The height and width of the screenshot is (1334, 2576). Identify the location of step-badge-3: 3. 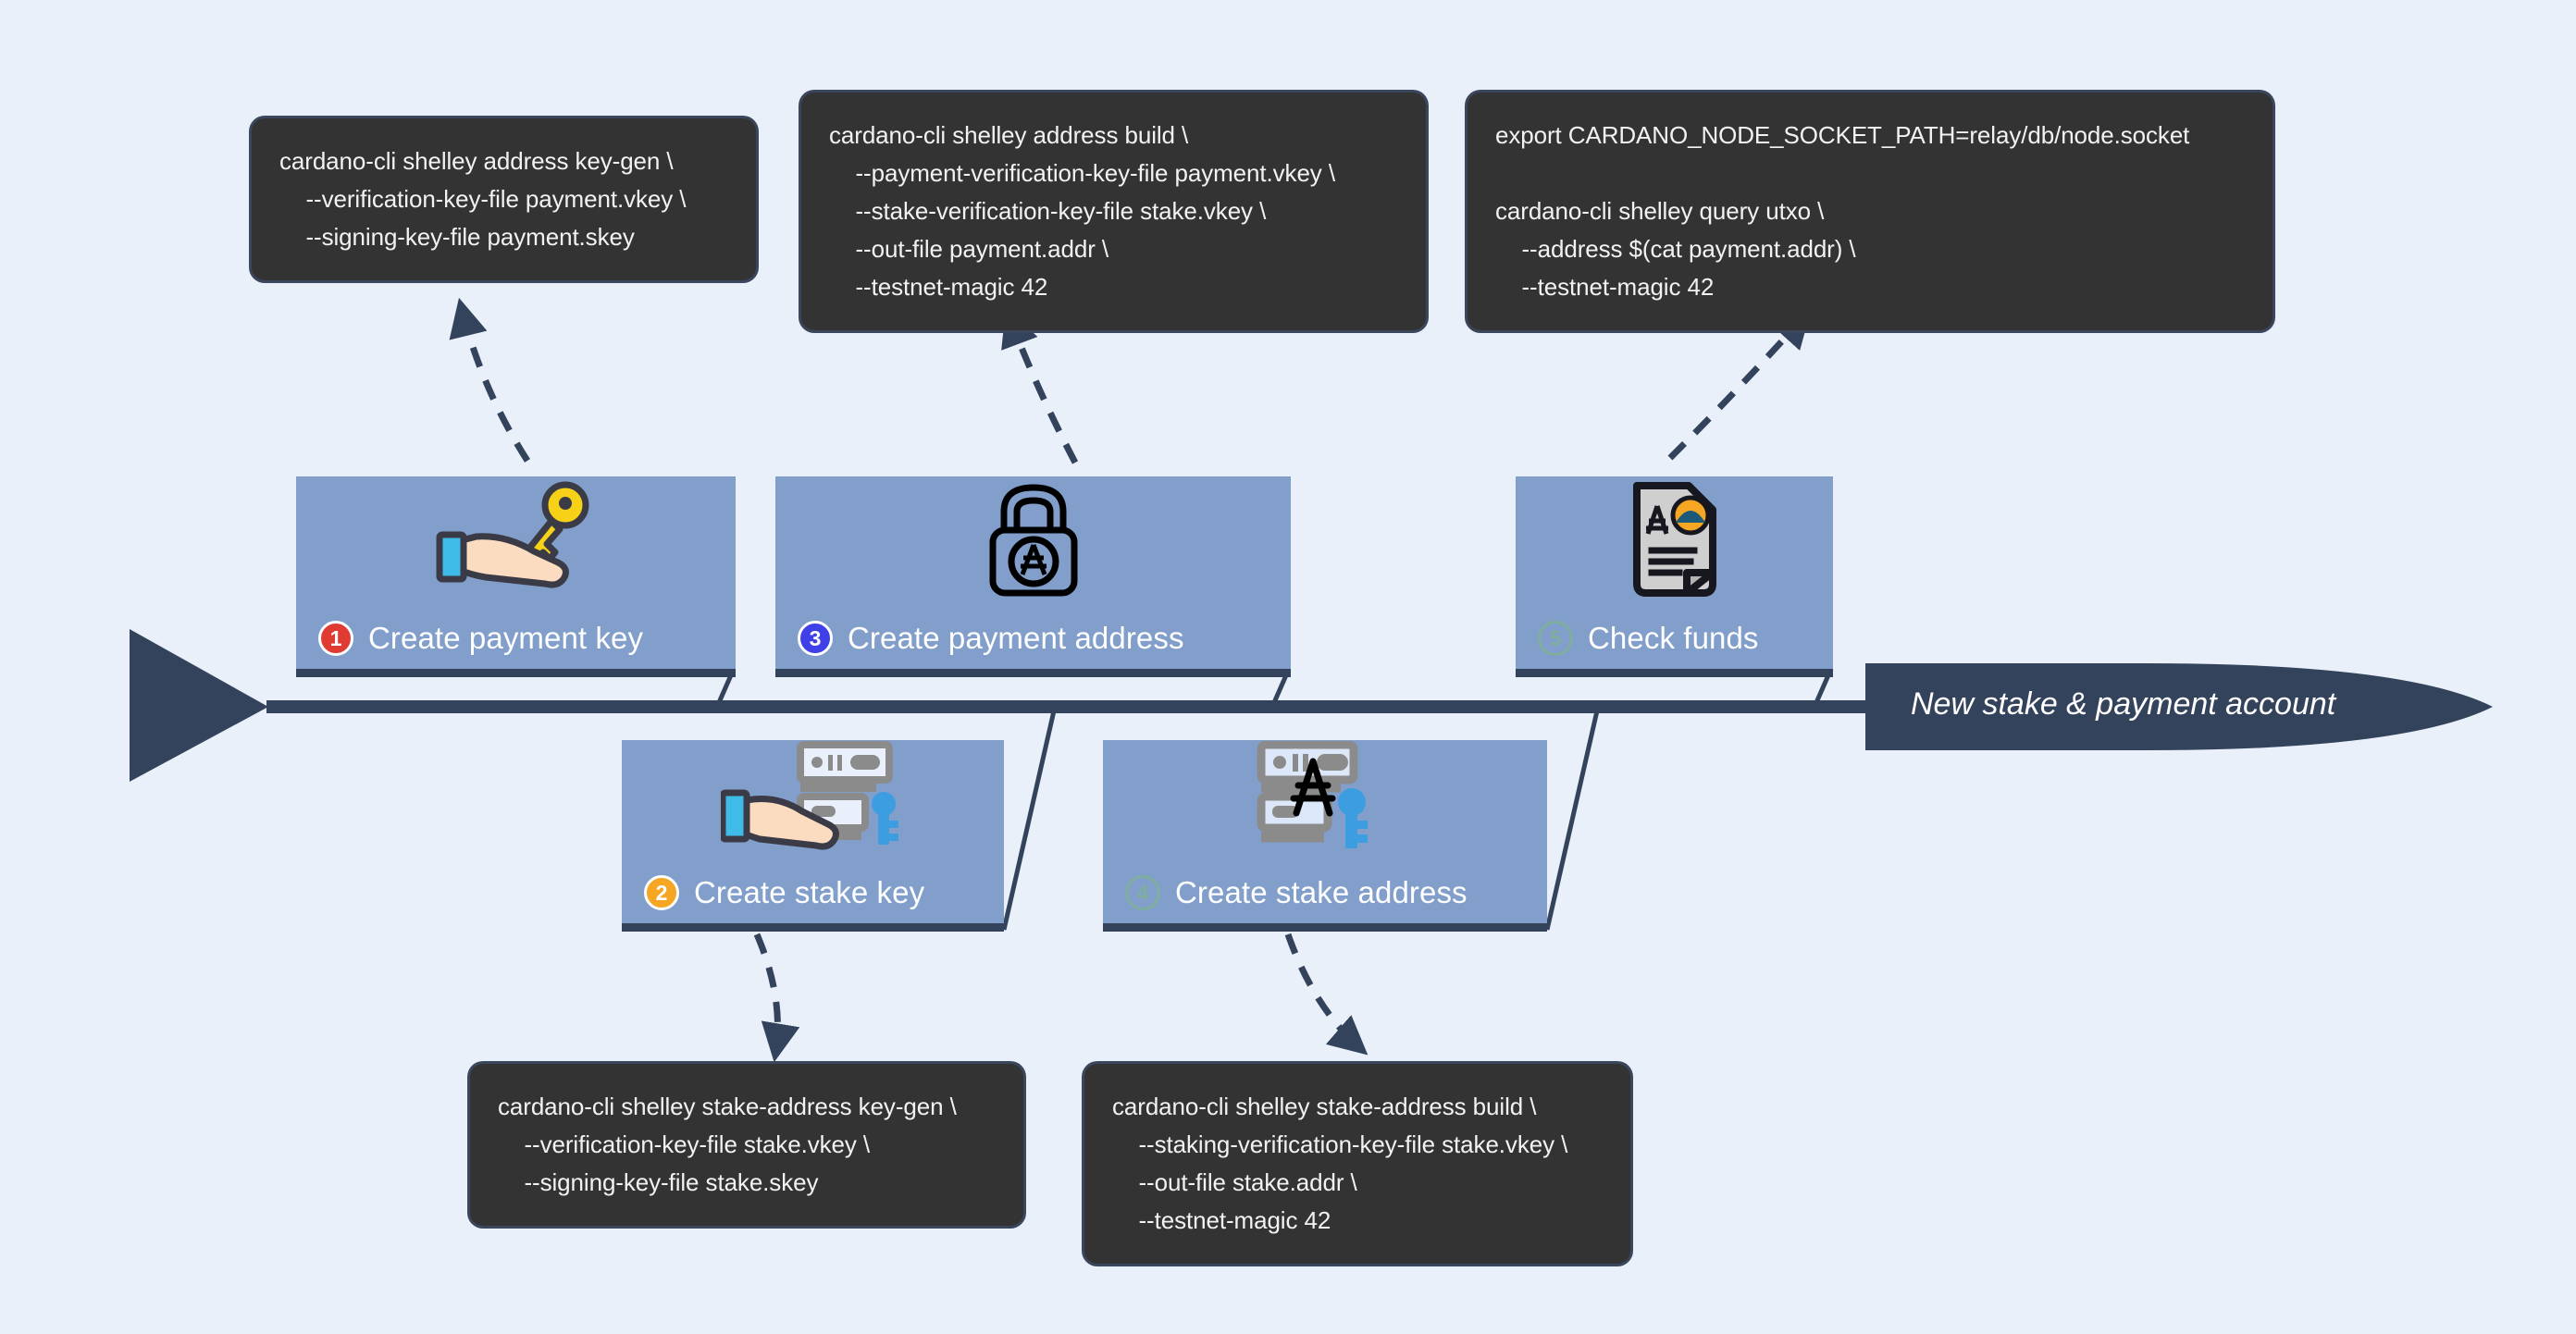
(815, 639).